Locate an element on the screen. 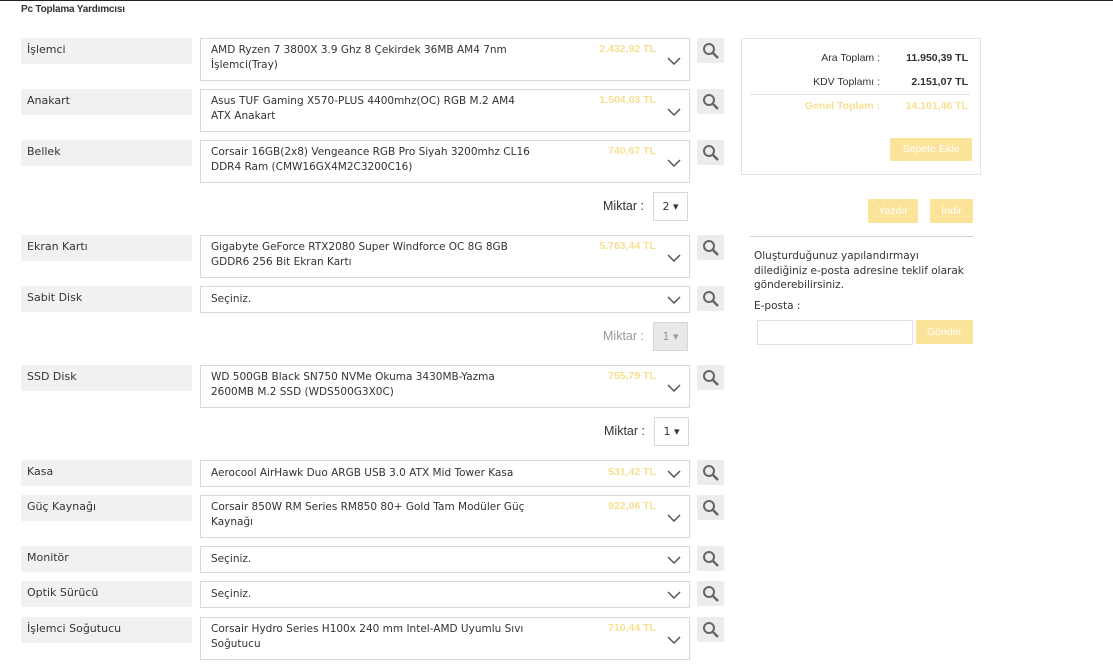 The image size is (1113, 669). add-to-cart-button: Sepete Ekle is located at coordinates (931, 149).